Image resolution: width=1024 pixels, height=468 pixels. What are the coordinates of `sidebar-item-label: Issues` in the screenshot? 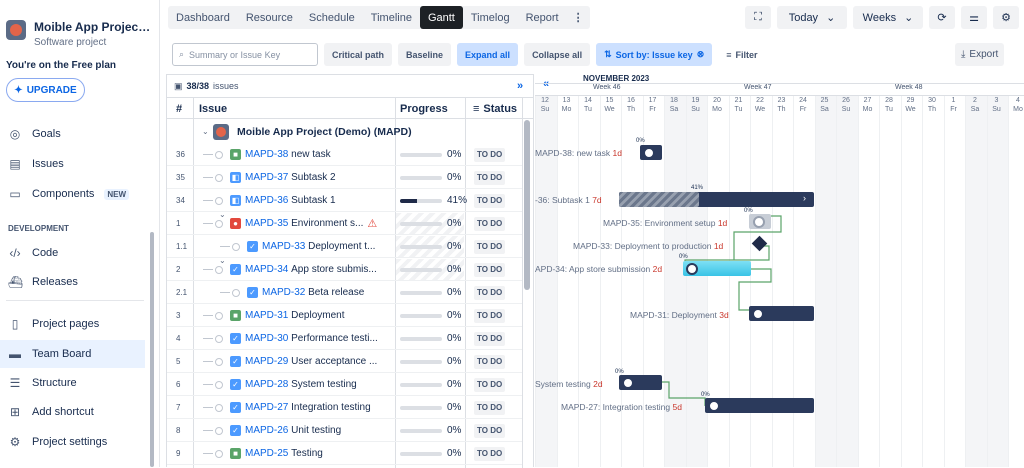 It's located at (48, 164).